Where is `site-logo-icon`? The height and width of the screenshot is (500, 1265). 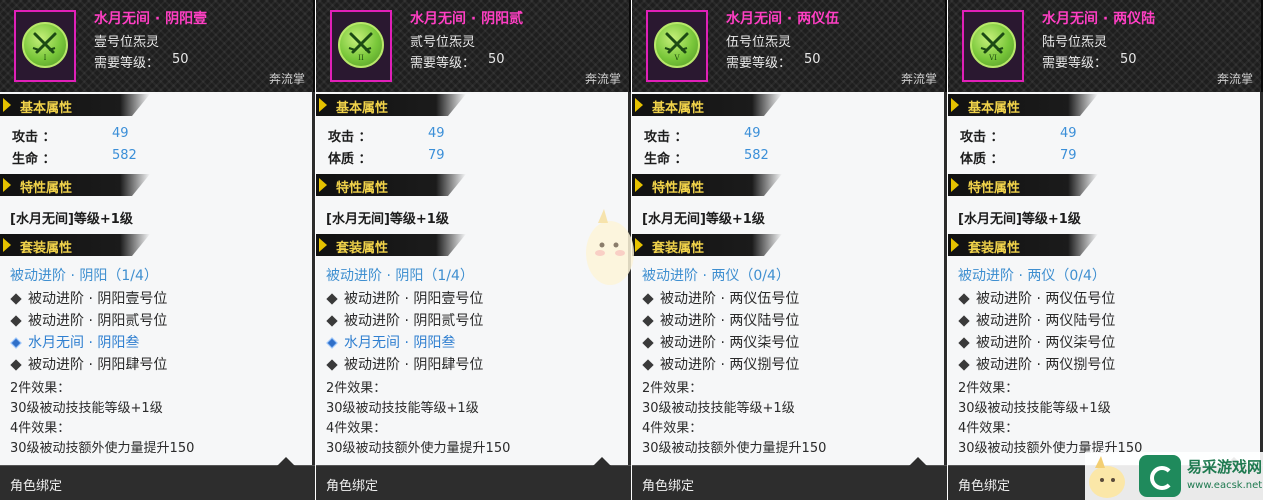
site-logo-icon is located at coordinates (1160, 476).